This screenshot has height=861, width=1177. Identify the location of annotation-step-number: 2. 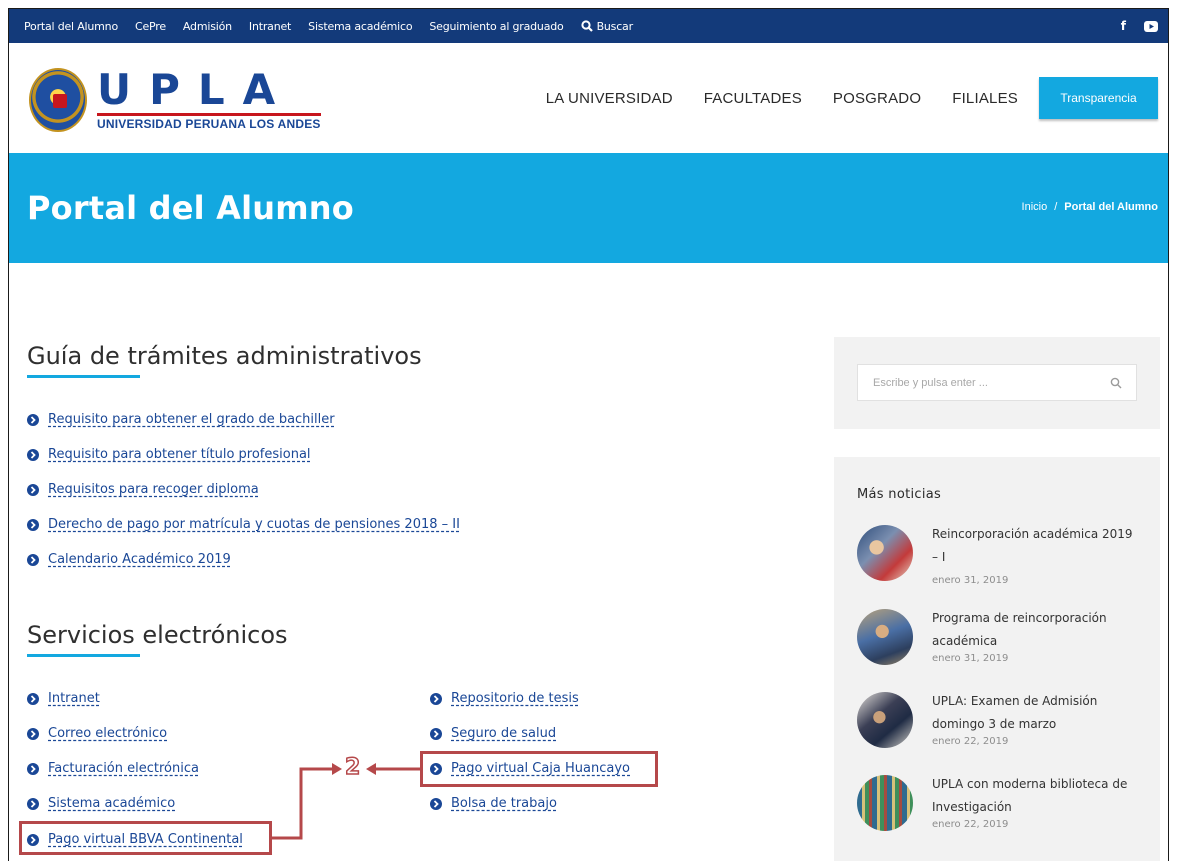
(352, 767).